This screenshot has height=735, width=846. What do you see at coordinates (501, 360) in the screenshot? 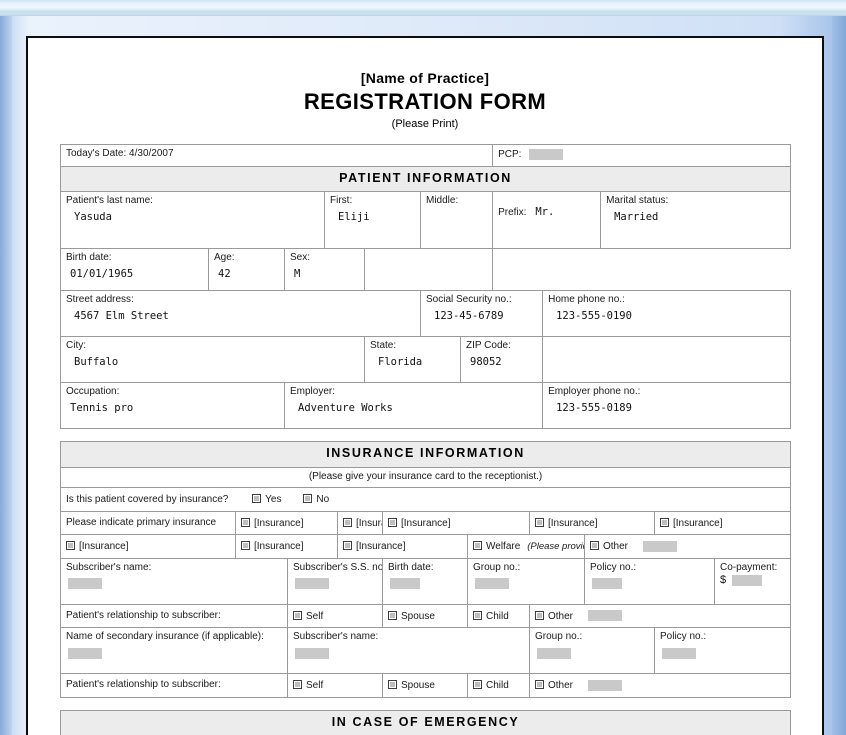
I see `zip-cell: ZIP Code: 98052` at bounding box center [501, 360].